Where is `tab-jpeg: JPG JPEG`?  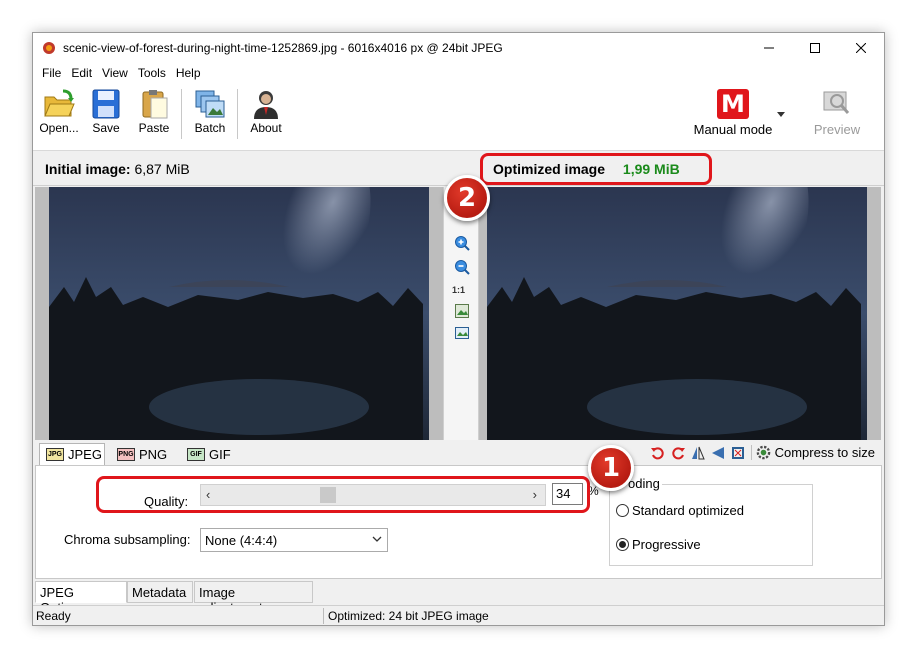
tab-jpeg: JPG JPEG is located at coordinates (72, 454).